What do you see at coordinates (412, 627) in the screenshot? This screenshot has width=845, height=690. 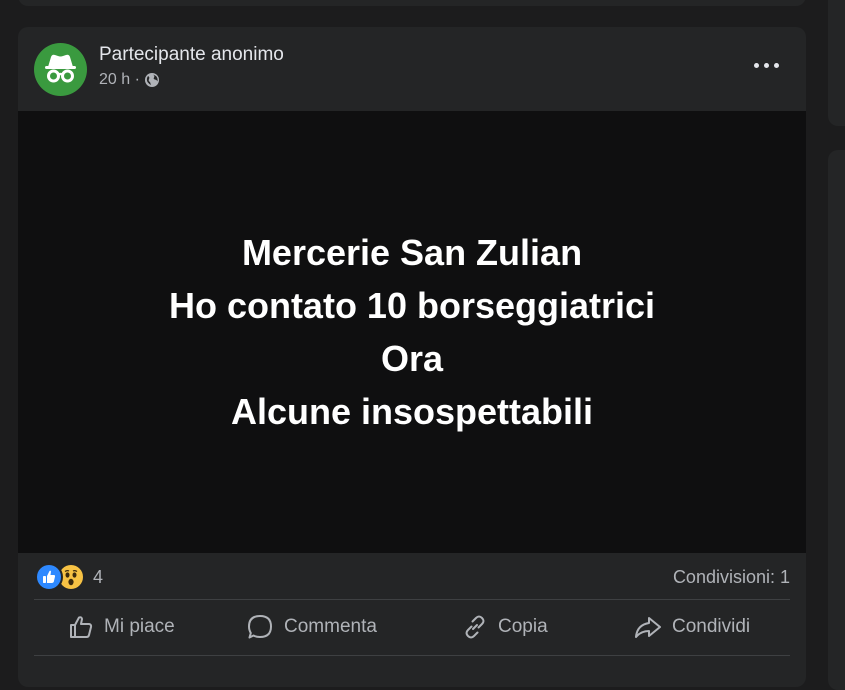 I see `post-actions: Mi piace Commenta Copia Condividi` at bounding box center [412, 627].